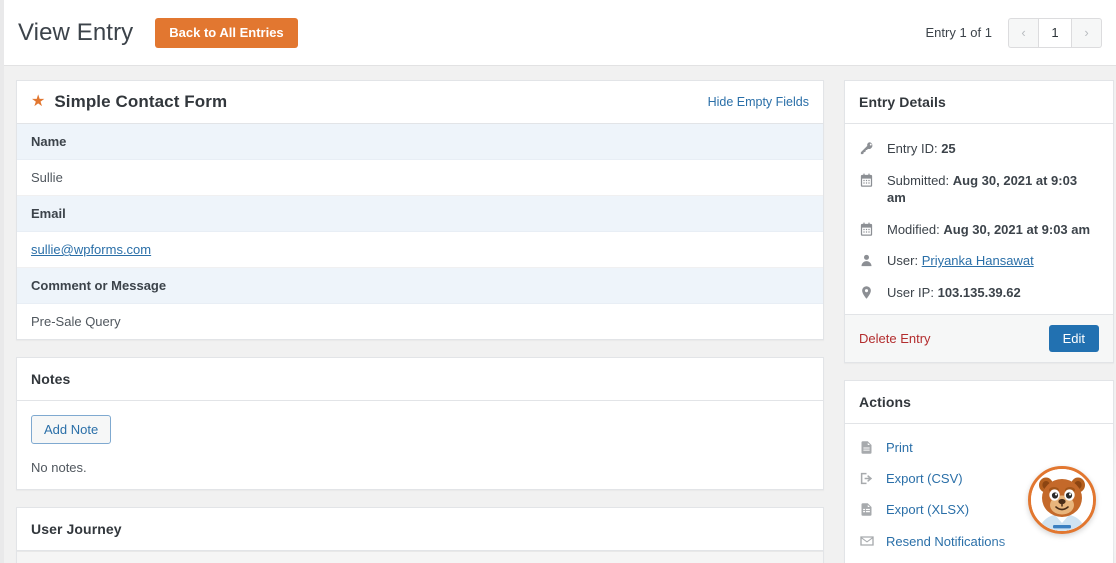  What do you see at coordinates (420, 379) in the screenshot?
I see `notes-card-header: Notes` at bounding box center [420, 379].